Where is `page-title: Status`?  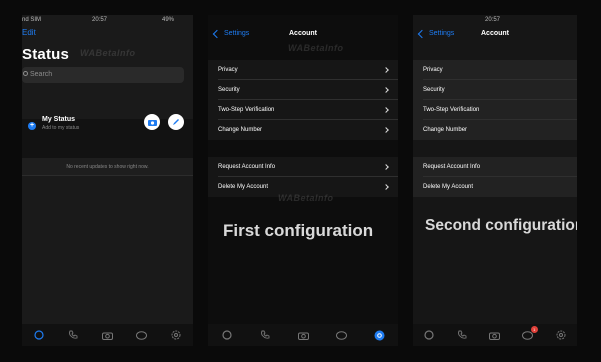 page-title: Status is located at coordinates (46, 54).